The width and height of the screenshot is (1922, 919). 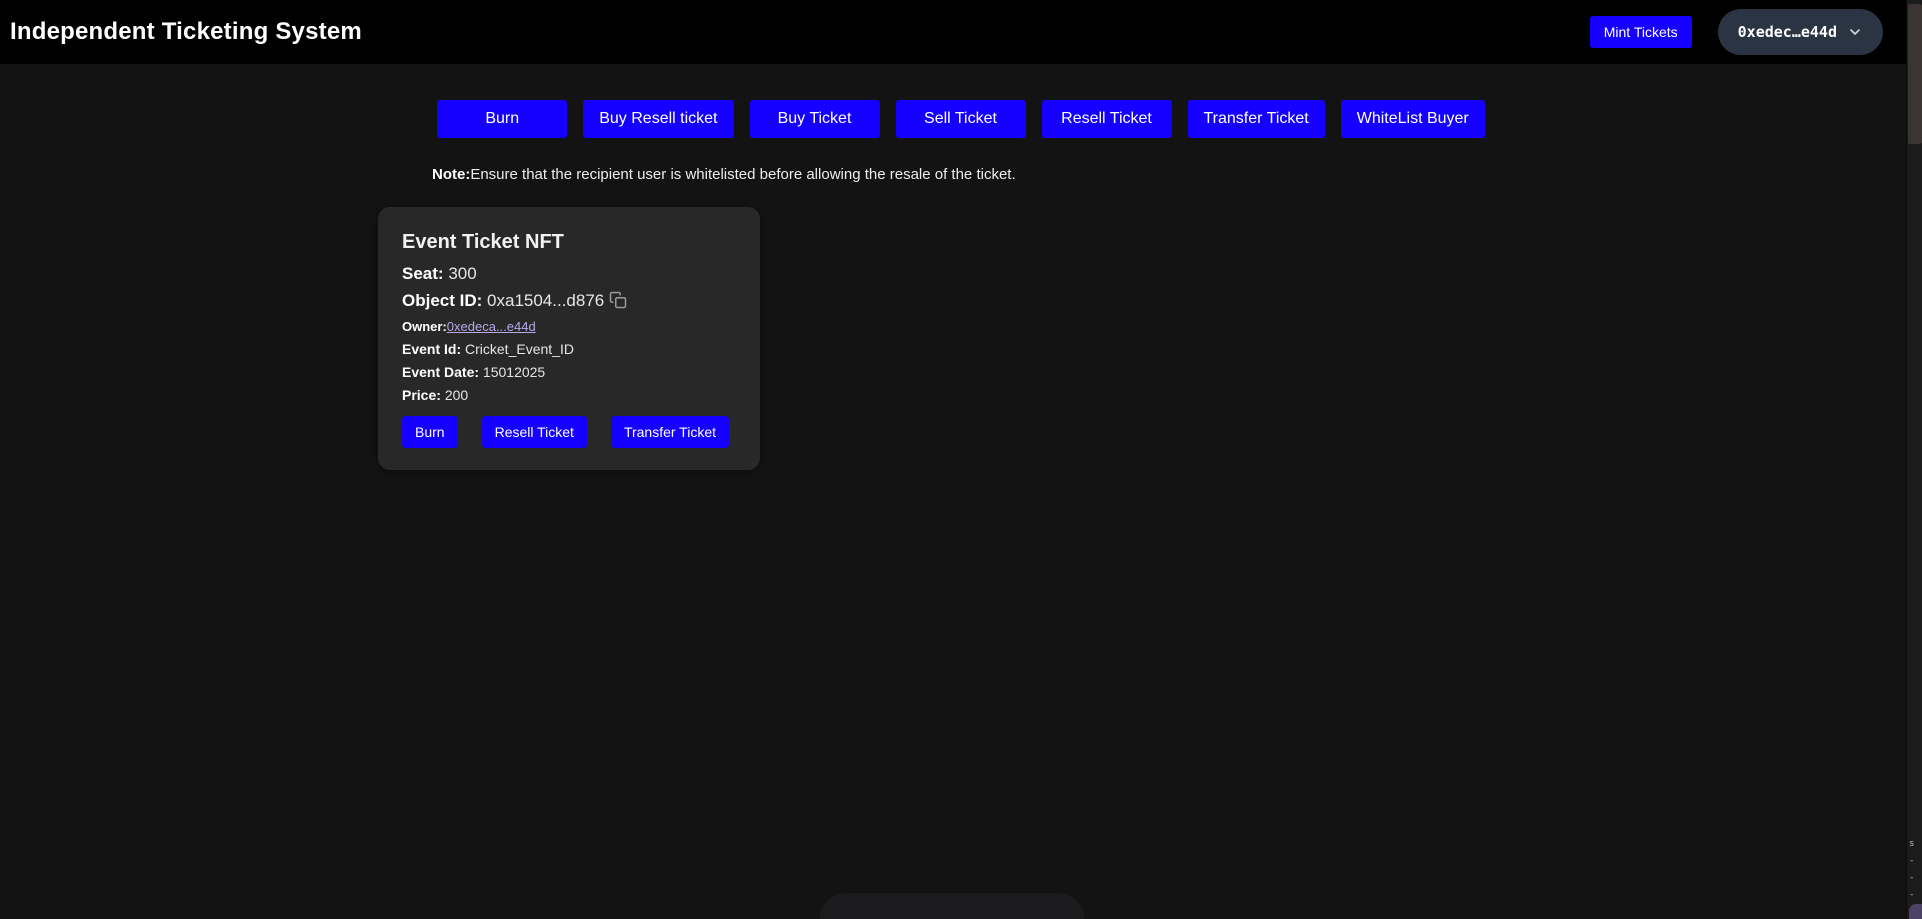 I want to click on price-label: Price:, so click(x=421, y=395).